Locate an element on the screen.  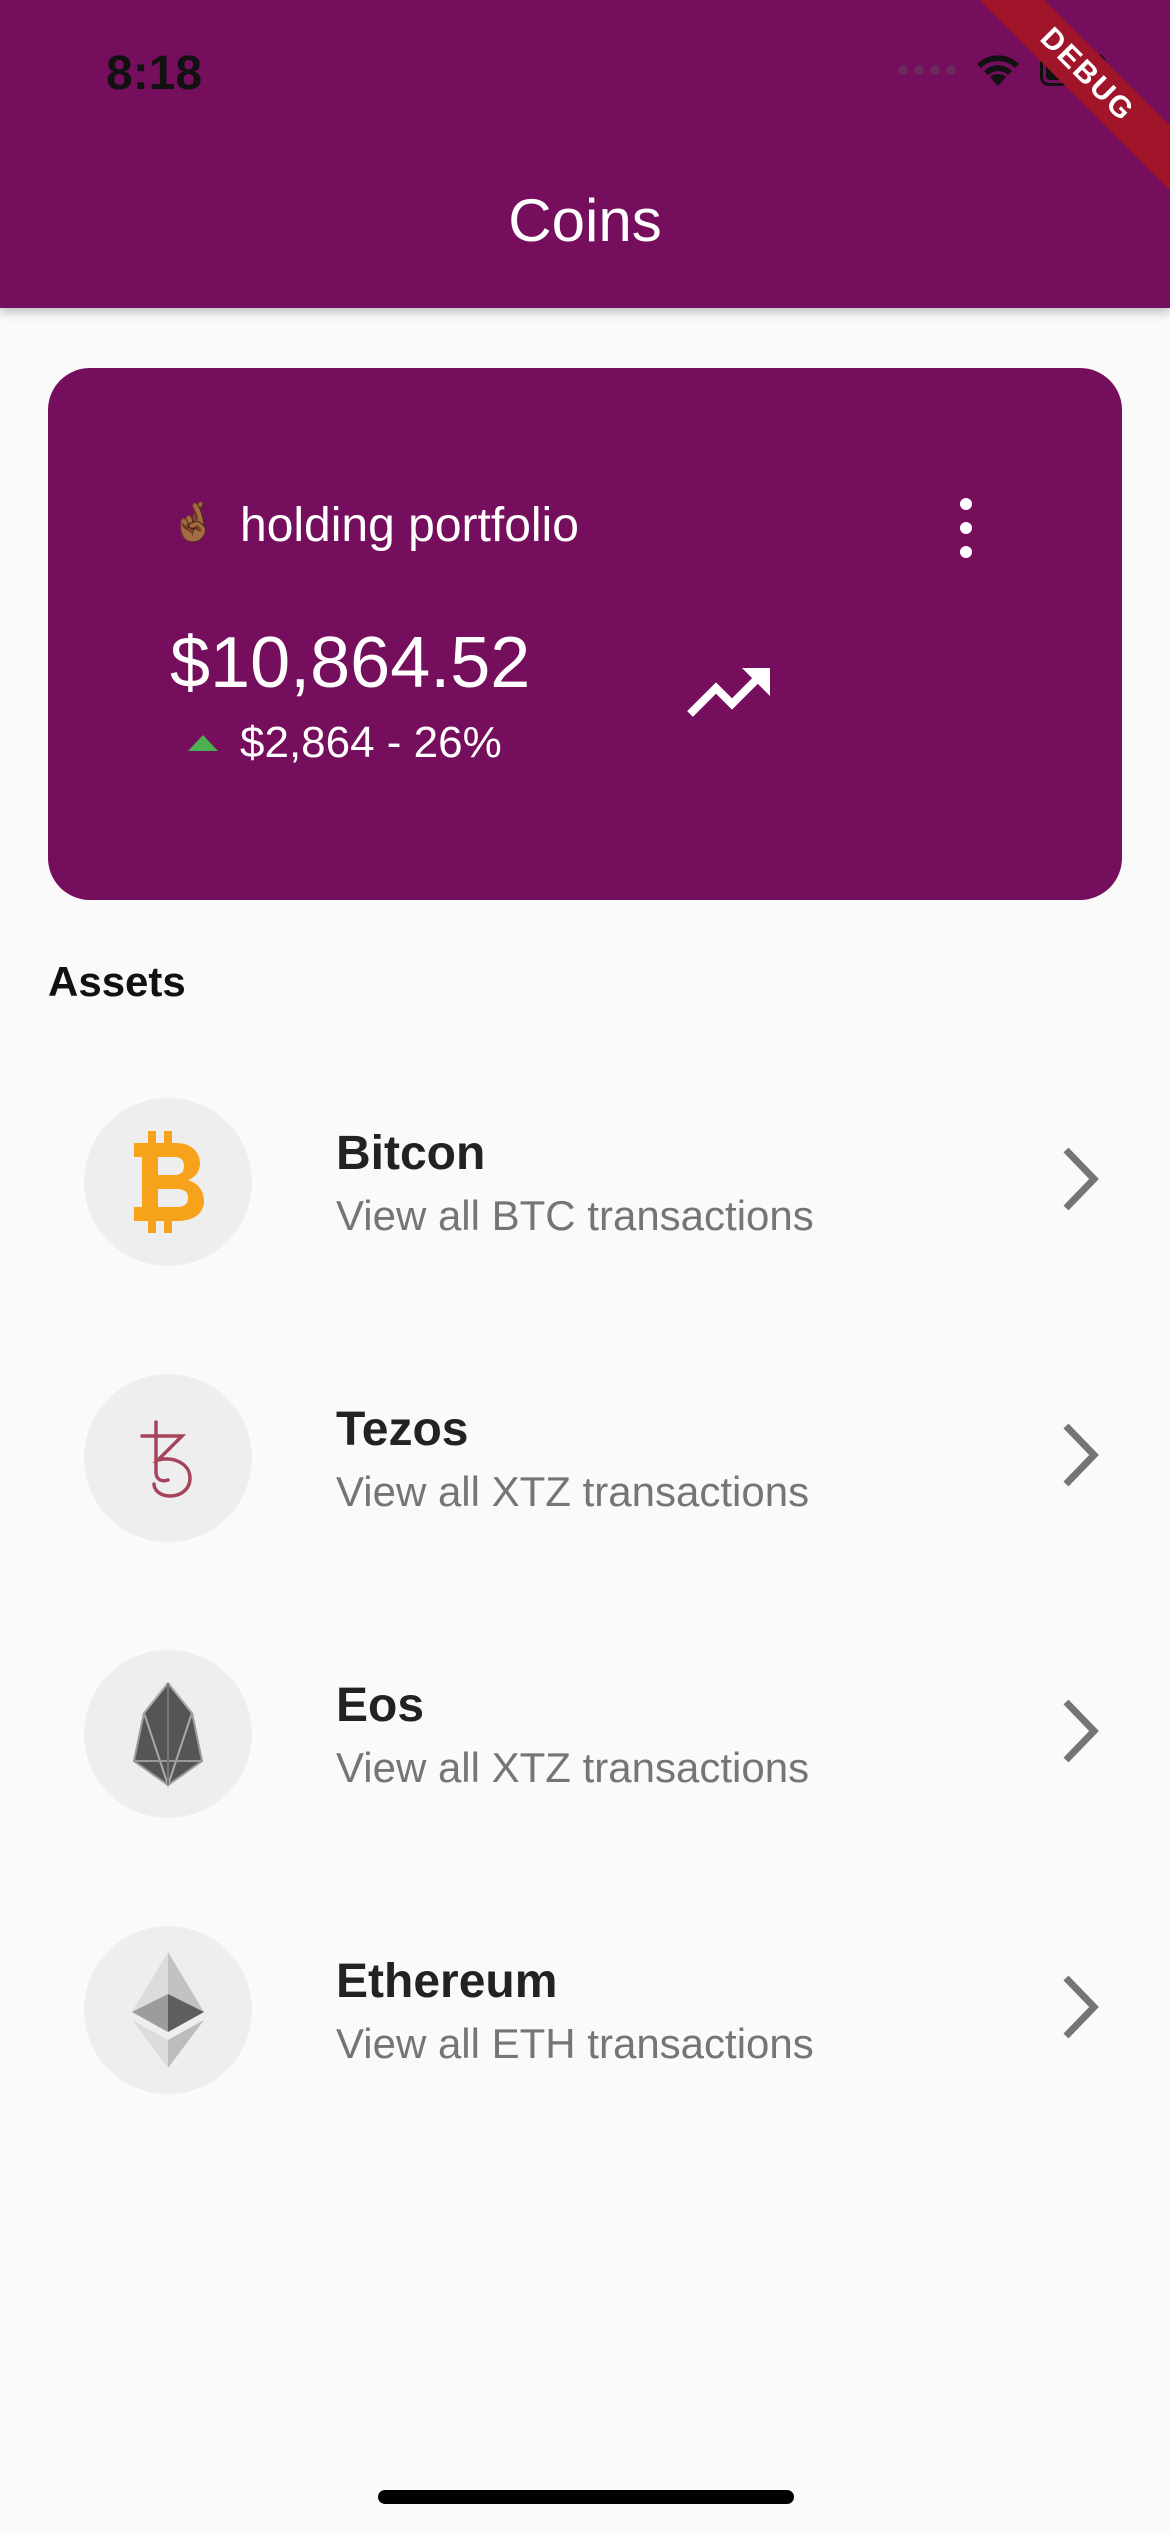
page-title: Coins is located at coordinates (585, 220).